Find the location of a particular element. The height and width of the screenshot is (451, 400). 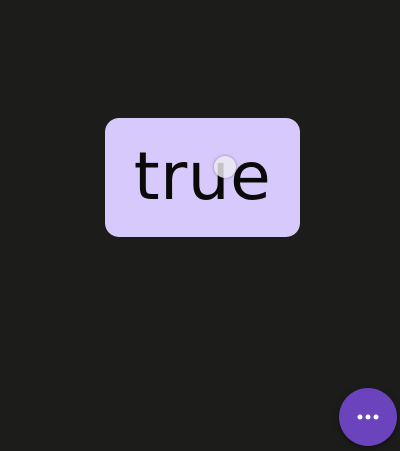

more-horizontal-icon is located at coordinates (368, 417).